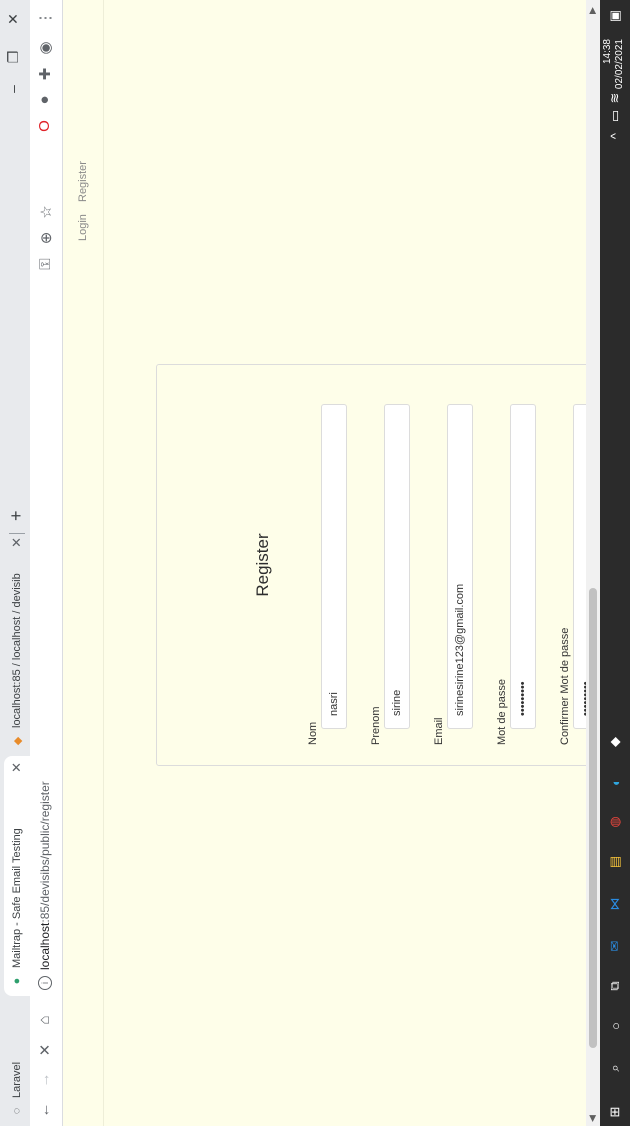 The width and height of the screenshot is (630, 1126). Describe the element at coordinates (83, 227) in the screenshot. I see `login-link: Login` at that location.